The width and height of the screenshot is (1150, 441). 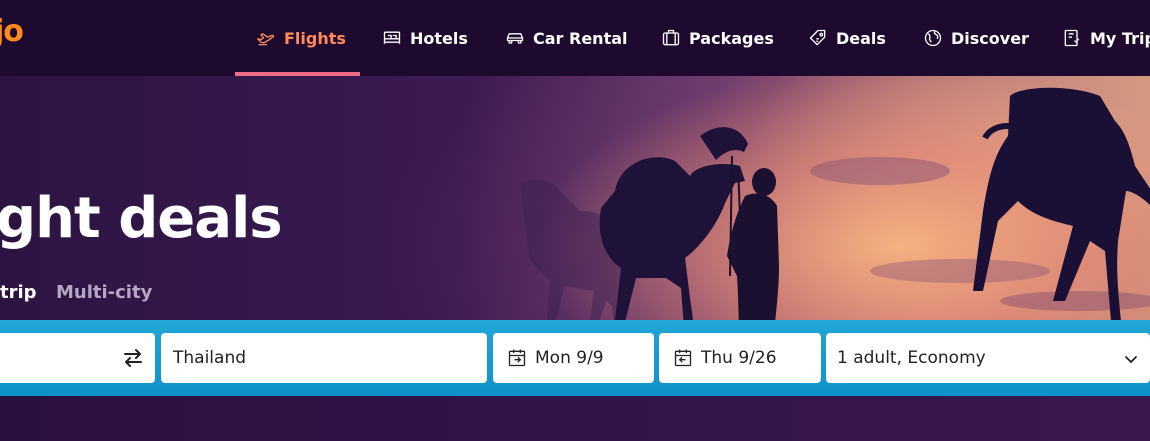 What do you see at coordinates (133, 358) in the screenshot?
I see `swap-icon` at bounding box center [133, 358].